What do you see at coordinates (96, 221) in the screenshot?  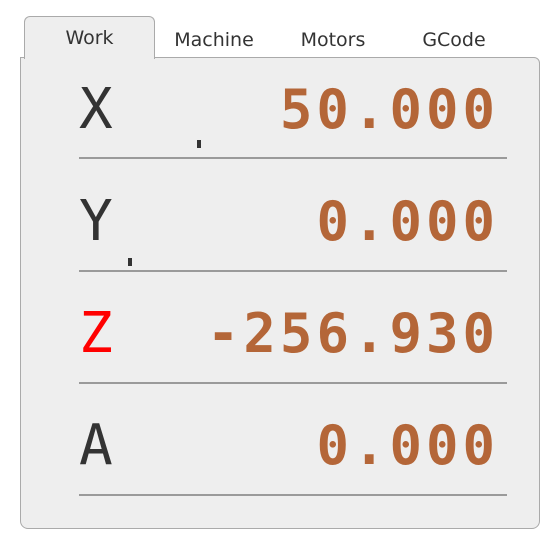 I see `axis-label-y: Y` at bounding box center [96, 221].